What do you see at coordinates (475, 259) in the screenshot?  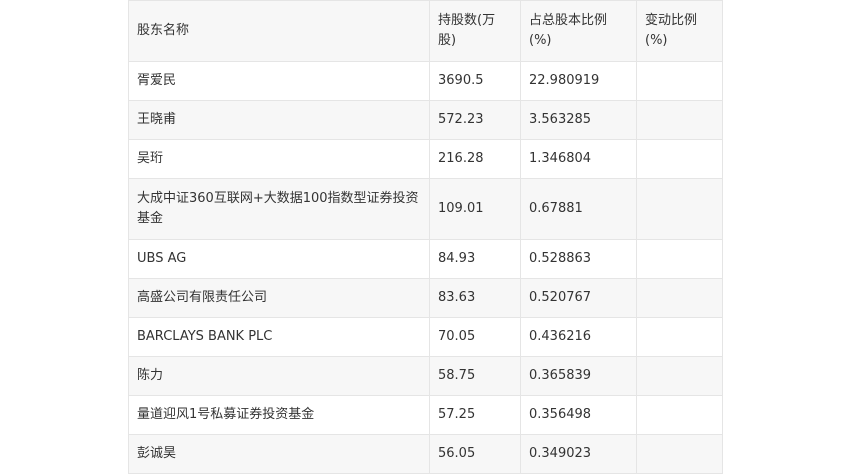 I see `cell-shares-held: 84.93` at bounding box center [475, 259].